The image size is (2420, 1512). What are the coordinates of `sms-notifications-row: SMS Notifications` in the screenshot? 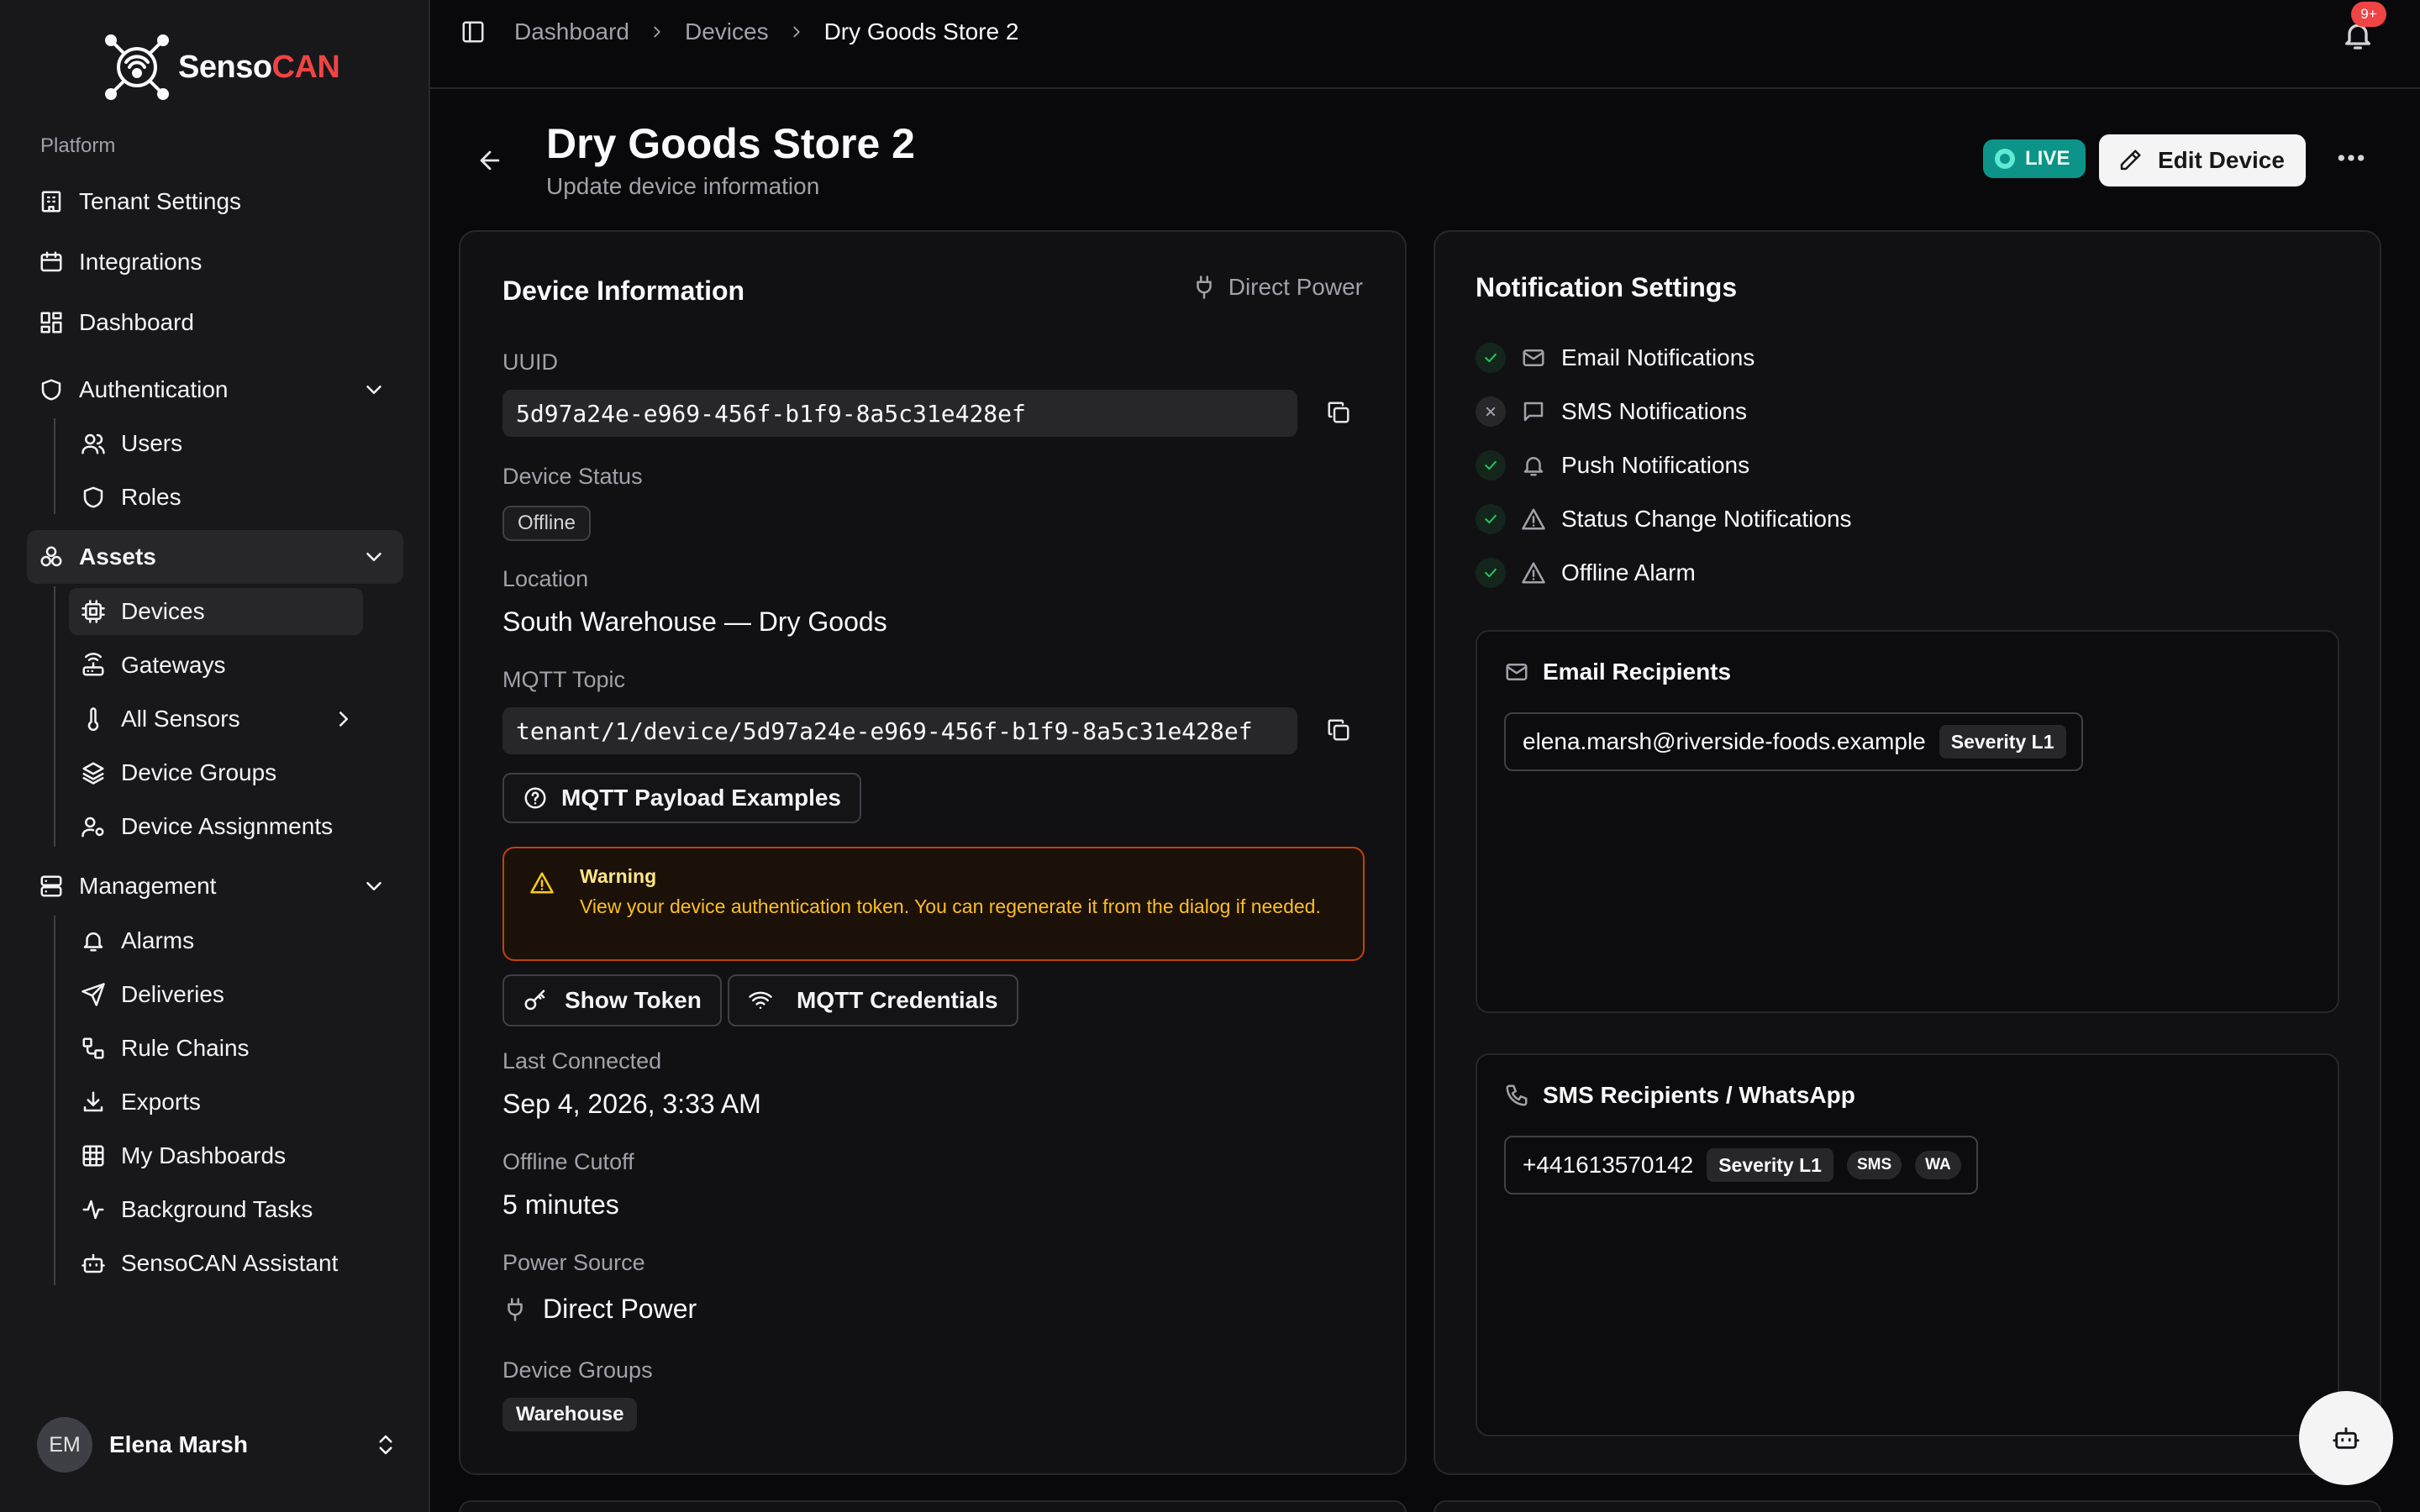 It's located at (1612, 411).